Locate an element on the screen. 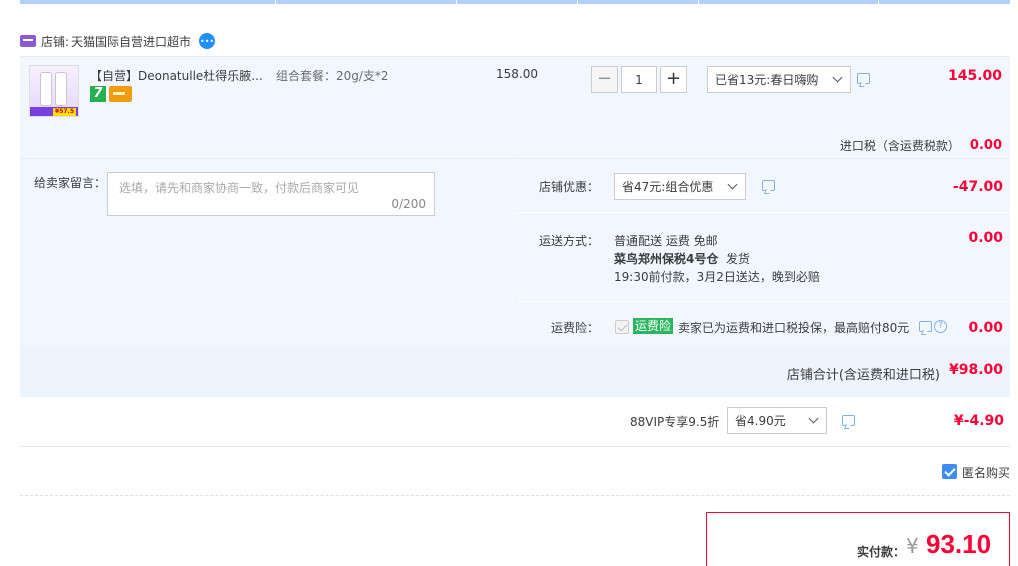 This screenshot has width=1018, height=566. shipping-insurance-row: 运费险： 运费险 卖家已为运费和进口税投保，最高赔付80元 ? 0.00 is located at coordinates (763, 323).